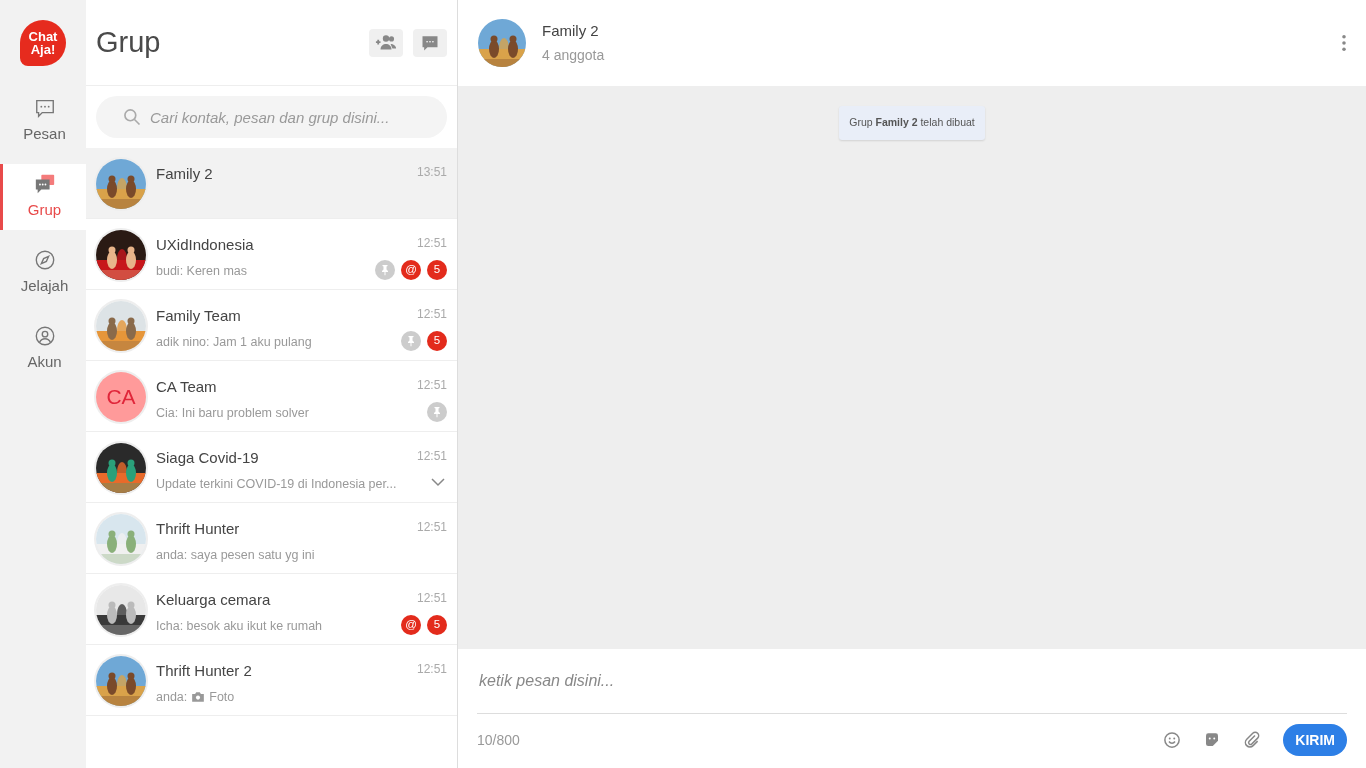 The height and width of the screenshot is (768, 1366). Describe the element at coordinates (43, 273) in the screenshot. I see `nav-tab: Jelajah` at that location.